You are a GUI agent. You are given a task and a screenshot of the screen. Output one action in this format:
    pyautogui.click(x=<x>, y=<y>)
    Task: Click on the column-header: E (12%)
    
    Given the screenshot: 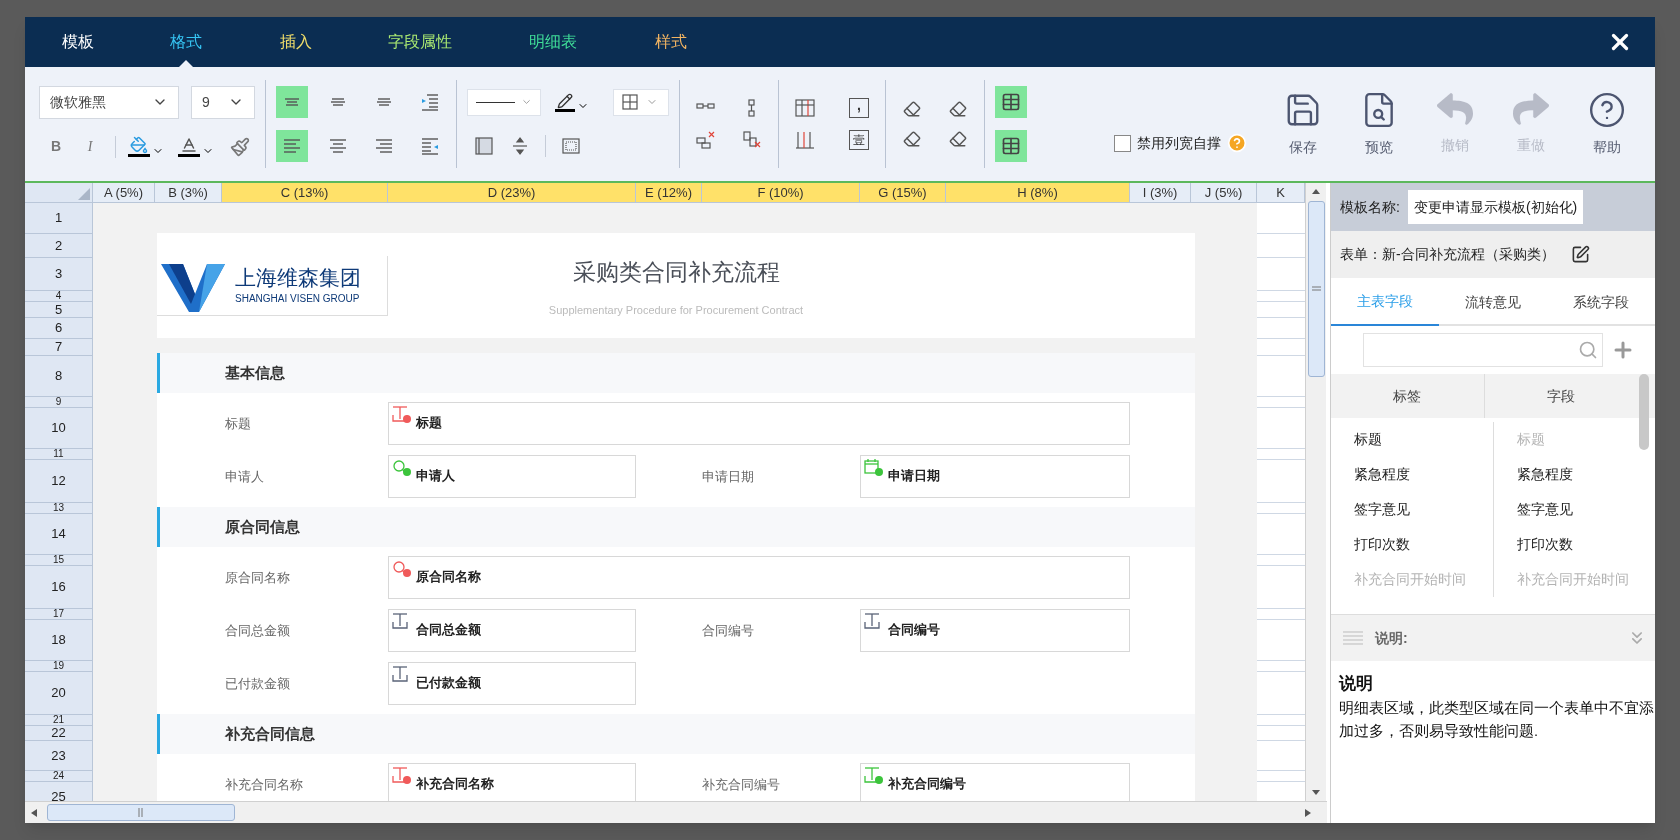 What is the action you would take?
    pyautogui.click(x=669, y=193)
    